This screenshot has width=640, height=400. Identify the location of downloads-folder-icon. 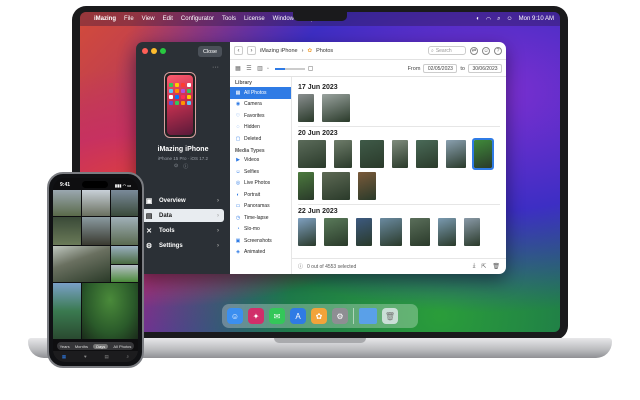
(368, 316).